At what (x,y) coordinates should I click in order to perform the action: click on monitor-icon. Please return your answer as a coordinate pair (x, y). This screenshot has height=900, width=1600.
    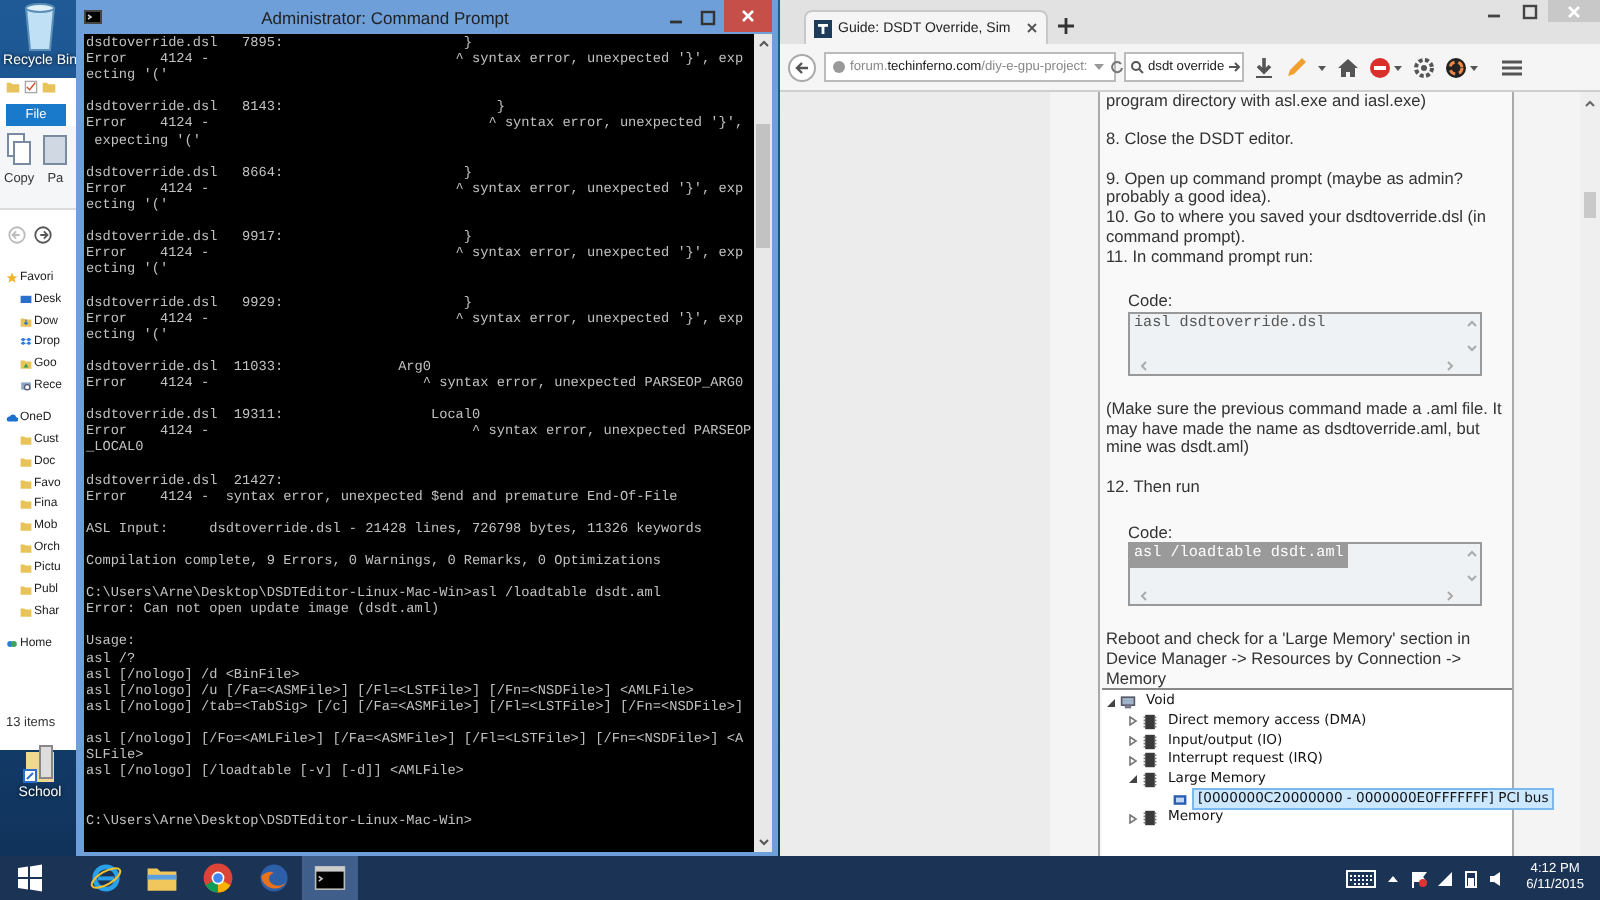
    Looking at the image, I should click on (26, 300).